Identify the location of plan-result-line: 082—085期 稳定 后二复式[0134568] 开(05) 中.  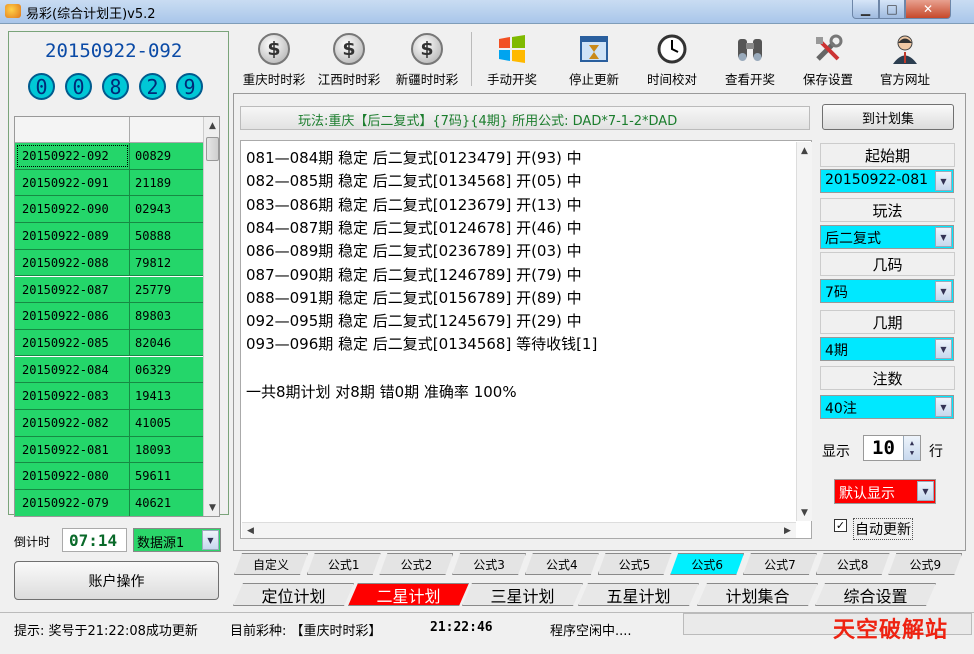
(414, 181).